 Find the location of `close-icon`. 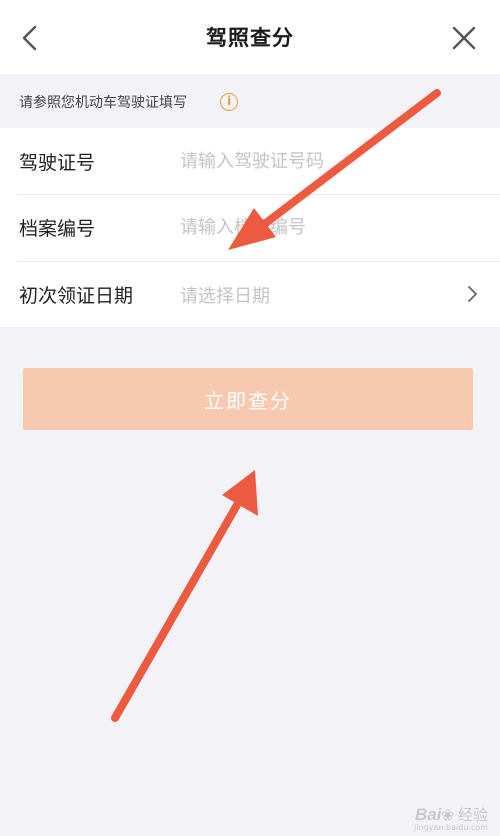

close-icon is located at coordinates (464, 38).